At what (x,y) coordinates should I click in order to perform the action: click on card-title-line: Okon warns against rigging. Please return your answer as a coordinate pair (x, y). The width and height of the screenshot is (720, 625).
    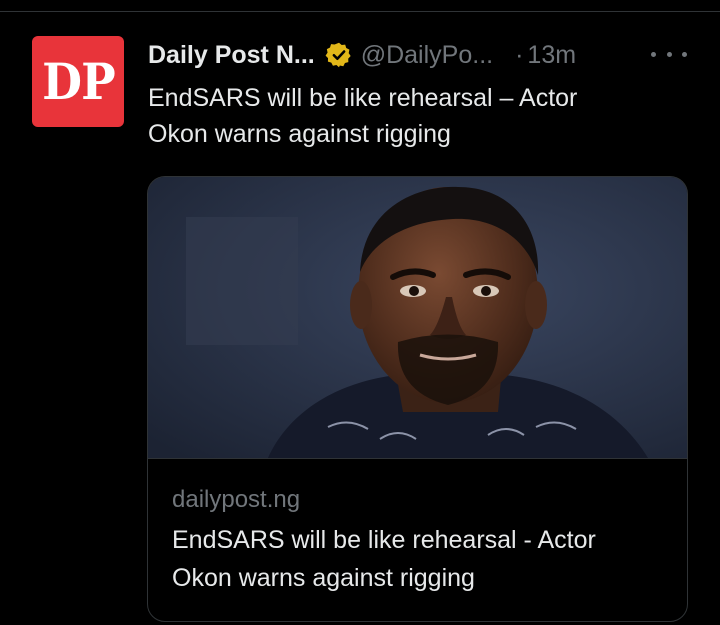
    Looking at the image, I should click on (323, 578).